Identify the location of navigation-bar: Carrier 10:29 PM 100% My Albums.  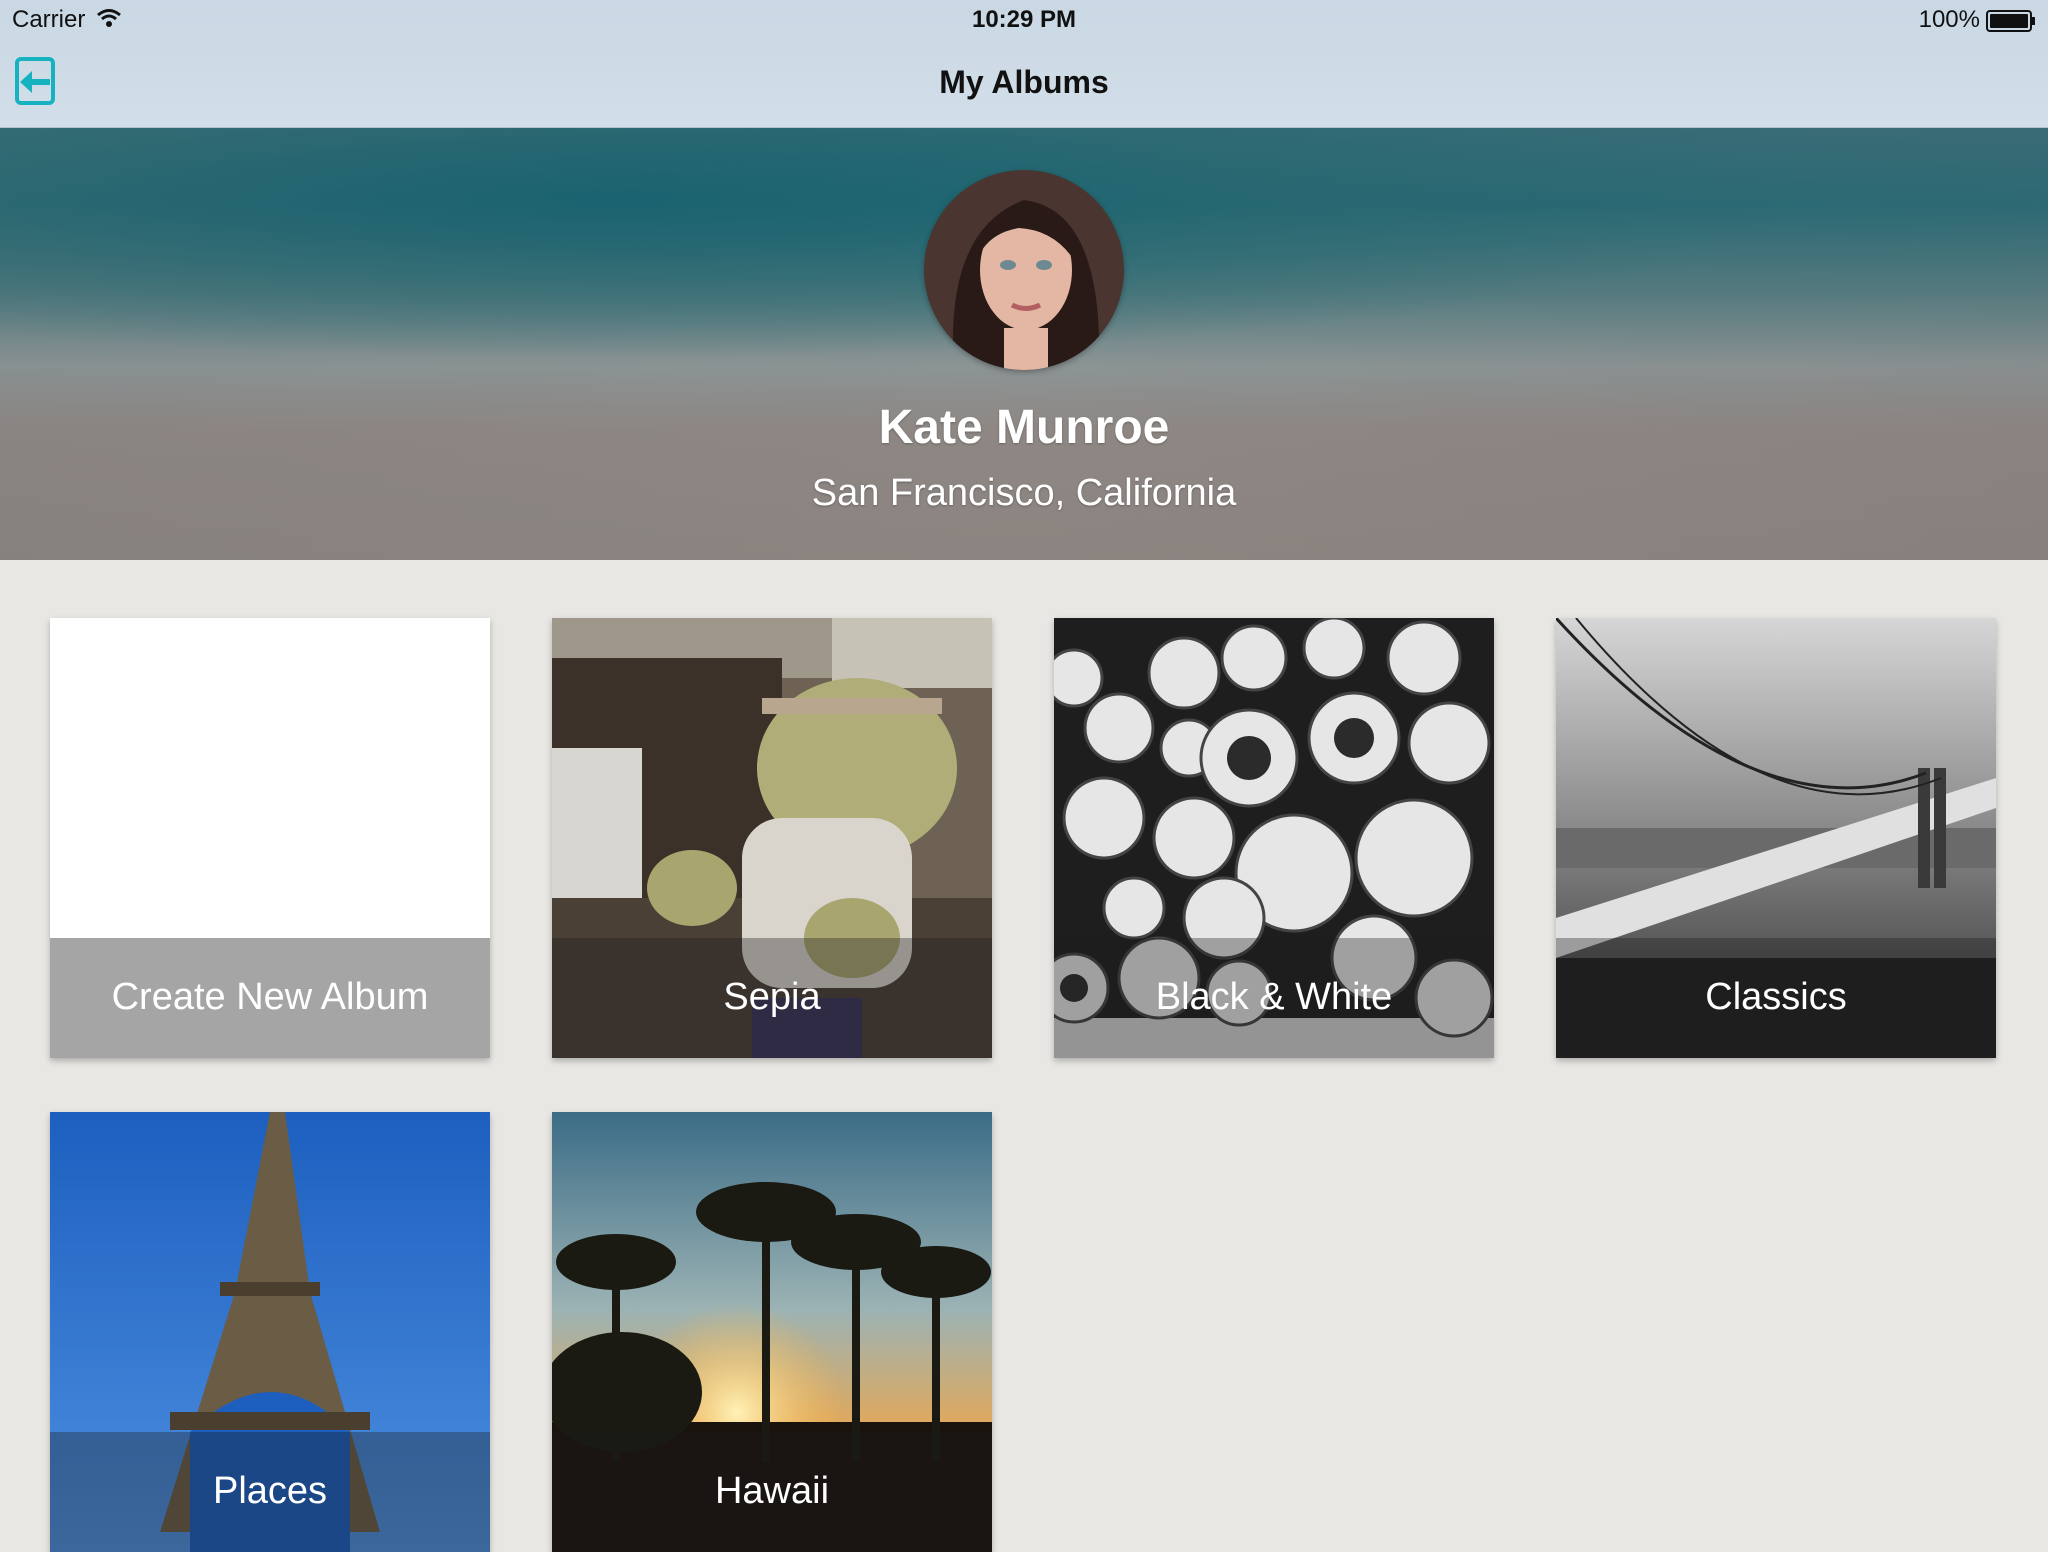
(1024, 64).